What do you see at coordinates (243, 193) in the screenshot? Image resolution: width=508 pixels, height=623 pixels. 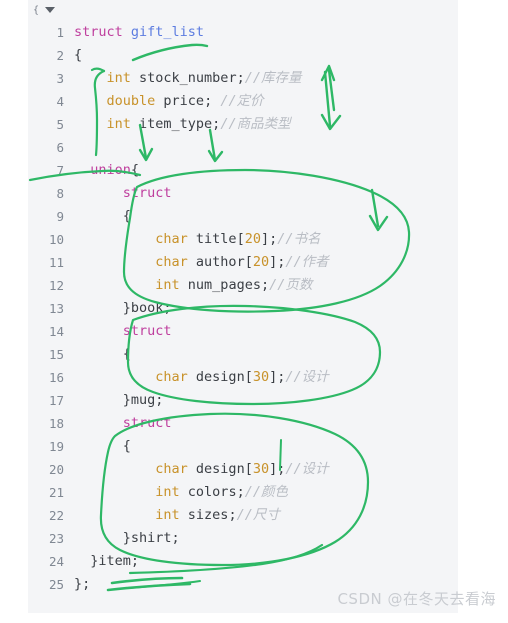 I see `code-line: 8 struct` at bounding box center [243, 193].